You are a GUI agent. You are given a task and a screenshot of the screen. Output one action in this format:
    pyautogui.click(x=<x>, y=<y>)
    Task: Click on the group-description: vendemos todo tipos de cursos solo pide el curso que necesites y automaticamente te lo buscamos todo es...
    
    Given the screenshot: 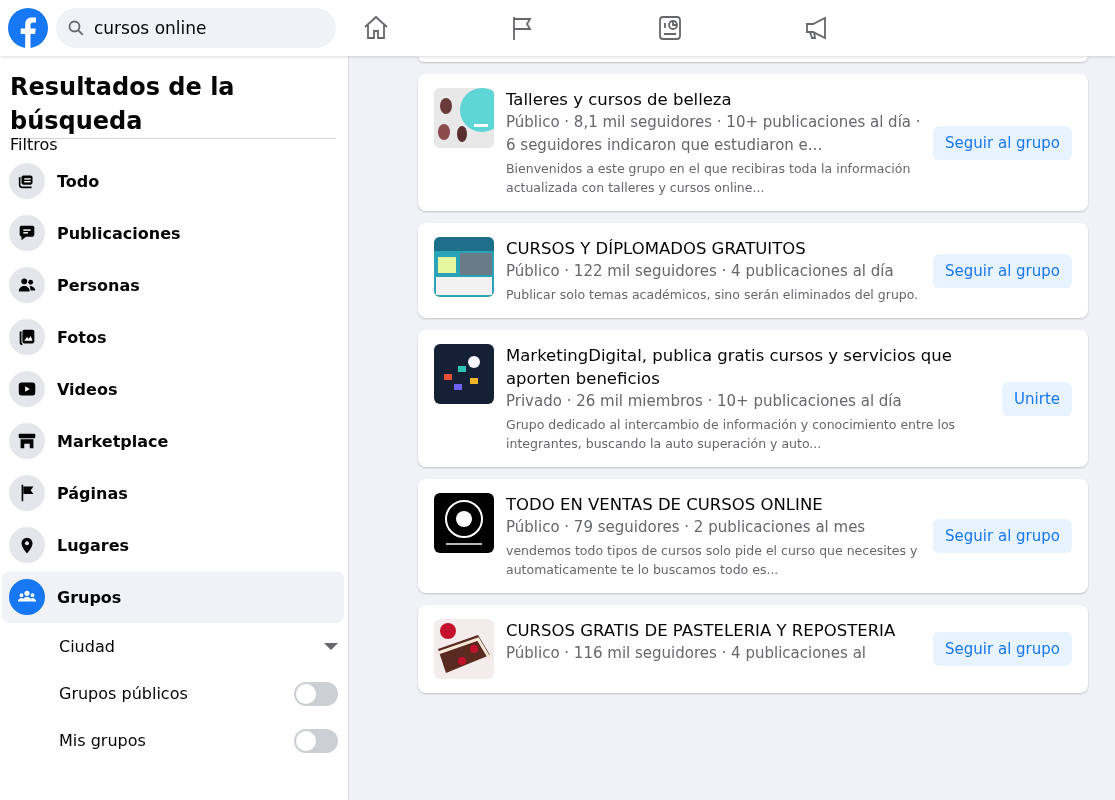 What is the action you would take?
    pyautogui.click(x=712, y=560)
    